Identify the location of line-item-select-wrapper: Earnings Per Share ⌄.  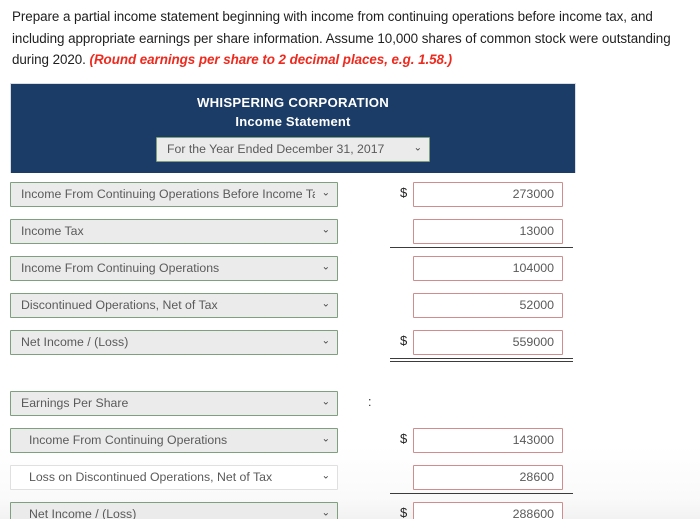
(174, 403).